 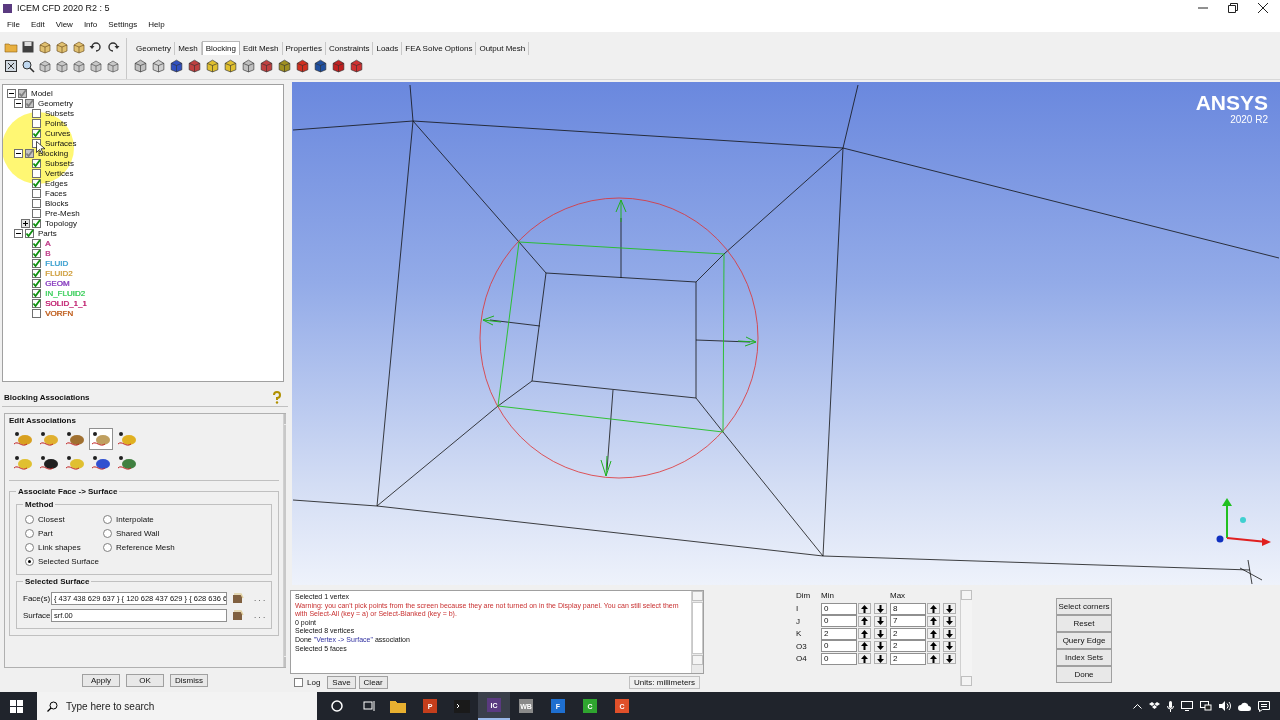 What do you see at coordinates (1154, 706) in the screenshot?
I see `box-icon` at bounding box center [1154, 706].